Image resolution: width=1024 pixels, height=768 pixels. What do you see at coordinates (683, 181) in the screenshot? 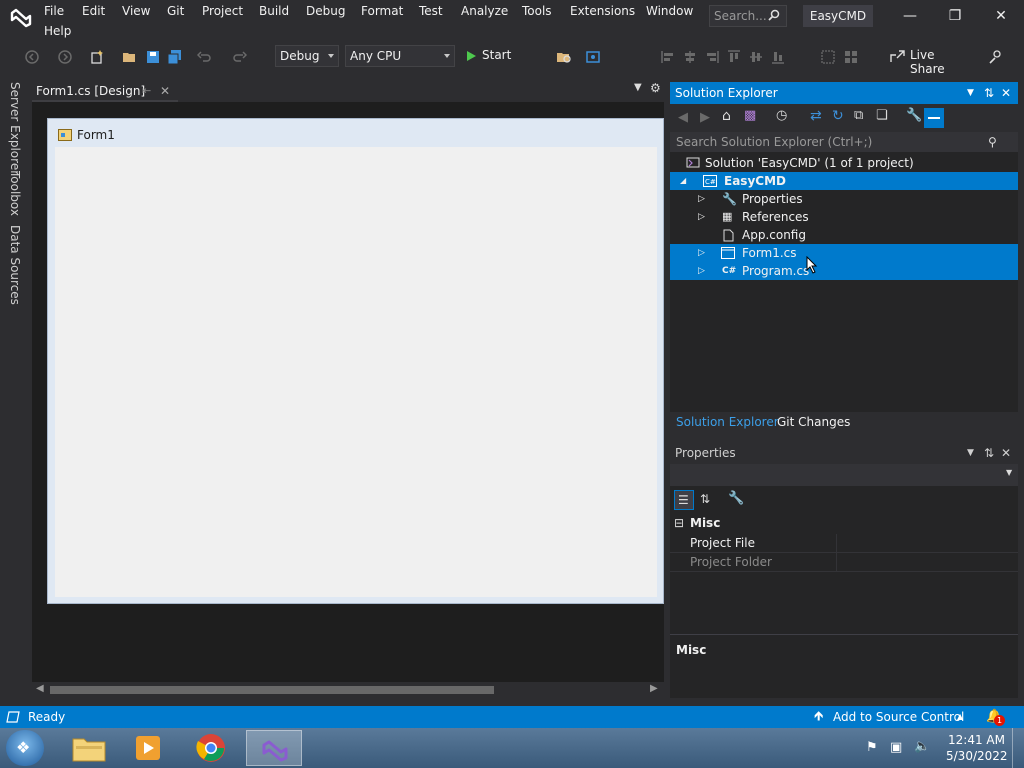
I see `expanded-triangle-icon: ◢` at bounding box center [683, 181].